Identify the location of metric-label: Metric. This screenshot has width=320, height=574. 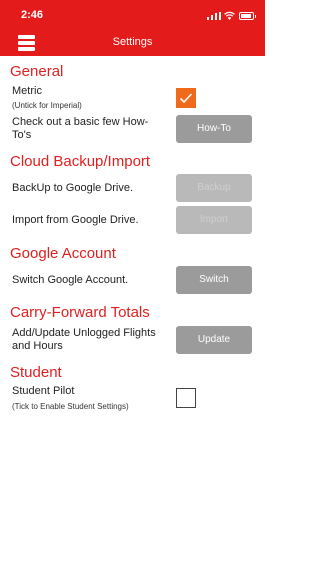
(27, 91).